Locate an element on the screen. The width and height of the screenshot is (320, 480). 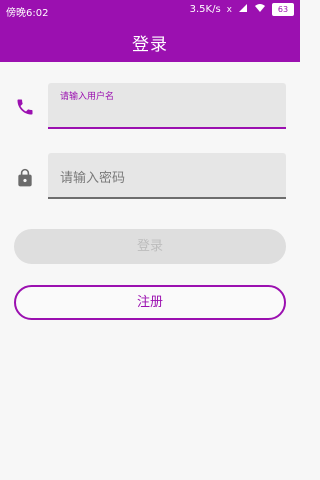
status-bar: 傍晚6:02 3.5K/s x 63 is located at coordinates (150, 11).